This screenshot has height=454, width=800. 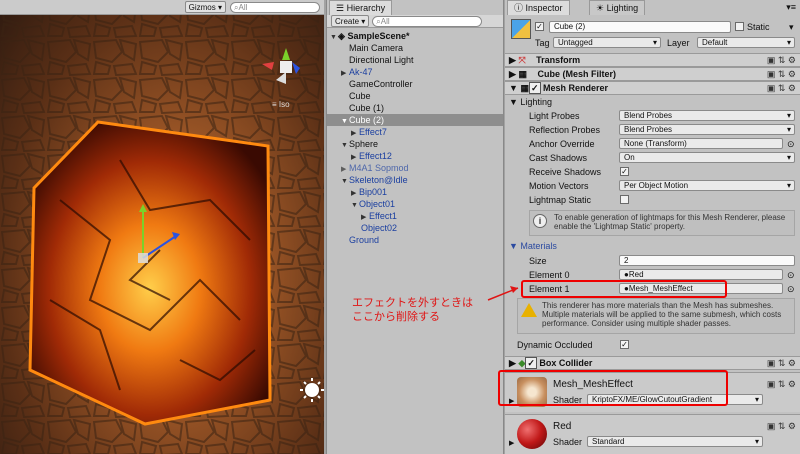 What do you see at coordinates (678, 43) in the screenshot?
I see `layer-label: Layer` at bounding box center [678, 43].